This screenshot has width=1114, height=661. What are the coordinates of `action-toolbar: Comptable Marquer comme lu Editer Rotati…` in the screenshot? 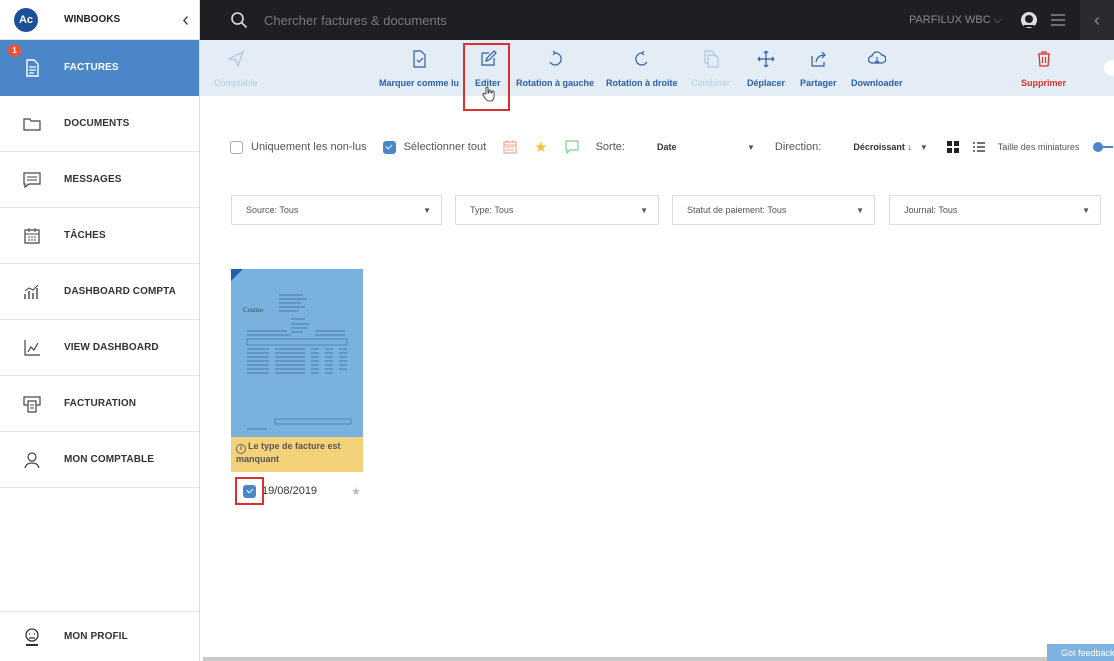 It's located at (657, 68).